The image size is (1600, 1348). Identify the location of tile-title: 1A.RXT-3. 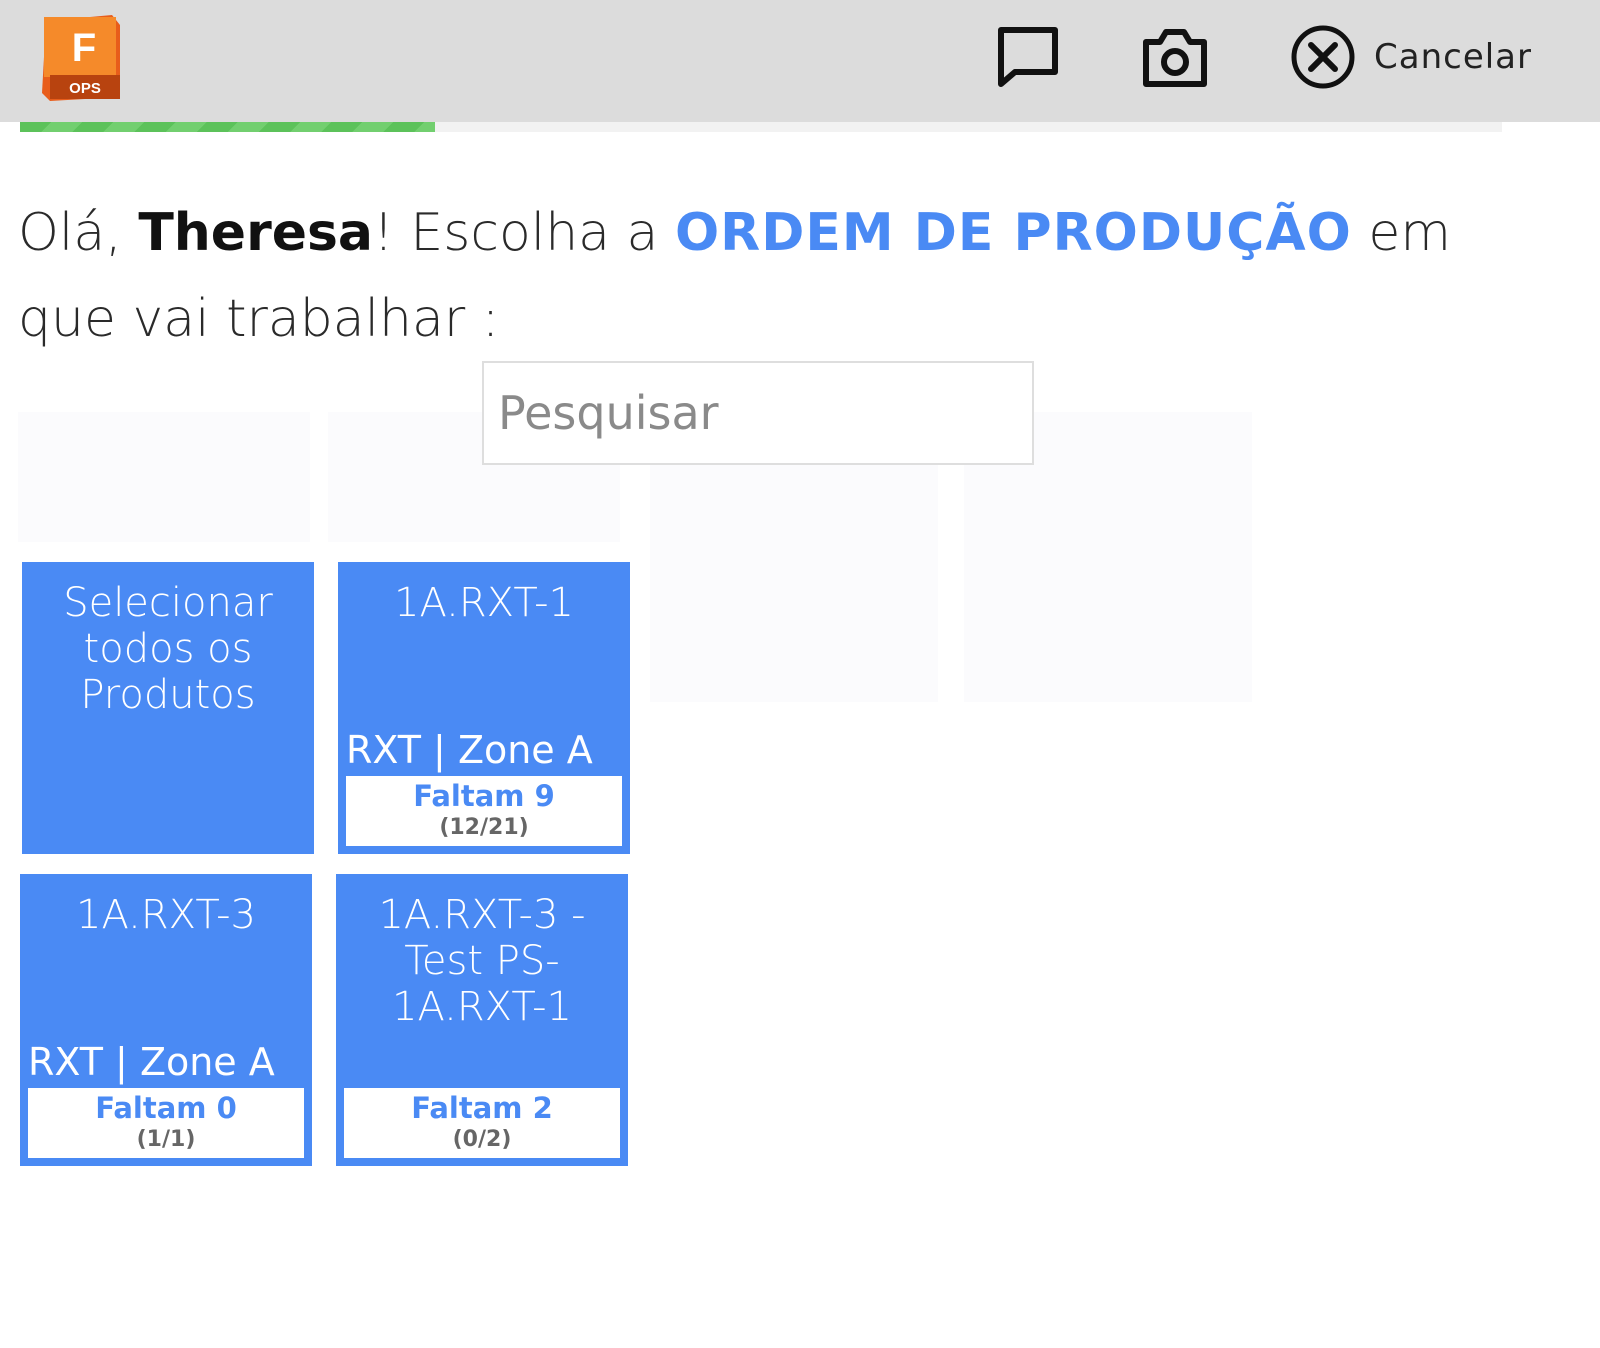
(166, 915).